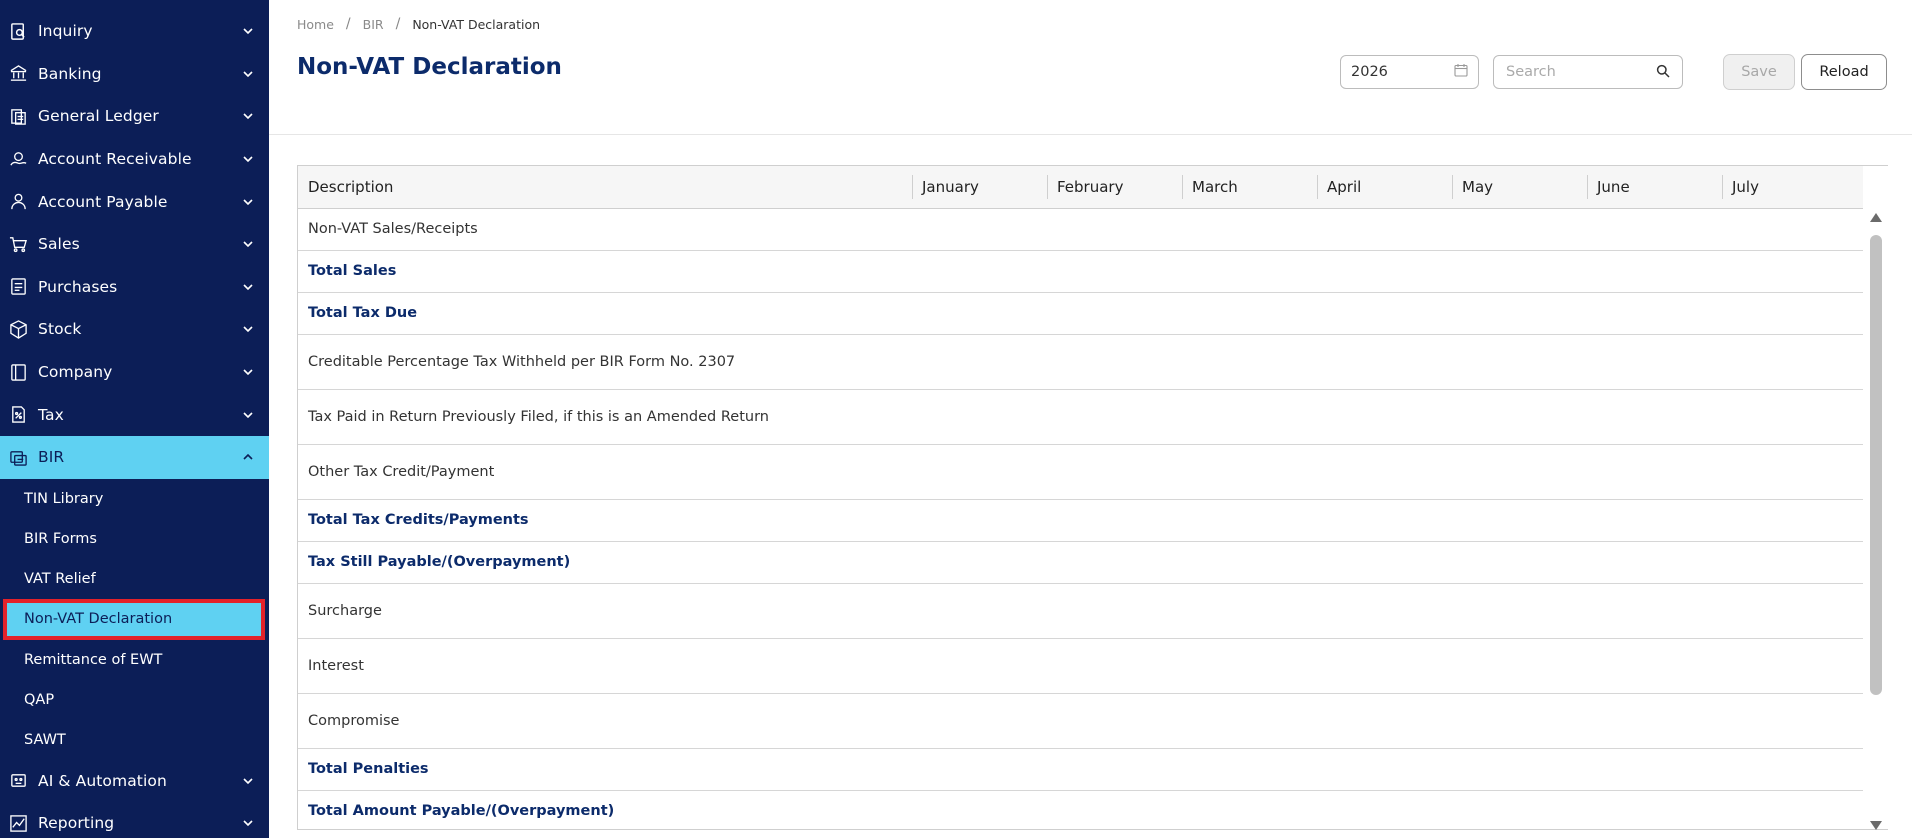 The width and height of the screenshot is (1912, 838). I want to click on sidebar-item-label: Inquiry, so click(65, 31).